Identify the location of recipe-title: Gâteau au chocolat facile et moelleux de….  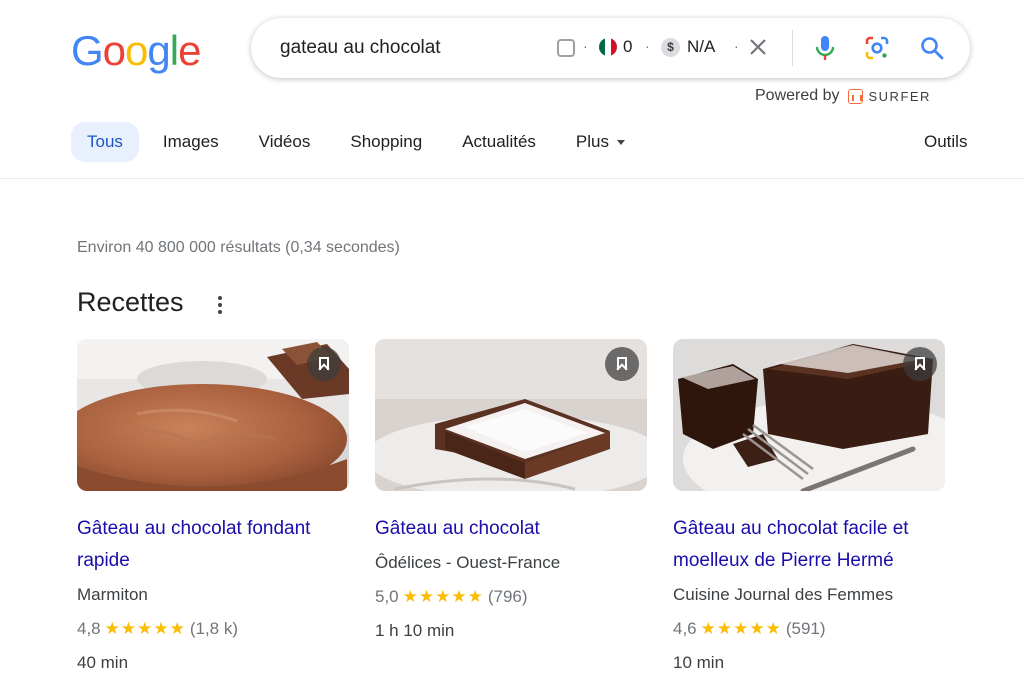
(809, 545).